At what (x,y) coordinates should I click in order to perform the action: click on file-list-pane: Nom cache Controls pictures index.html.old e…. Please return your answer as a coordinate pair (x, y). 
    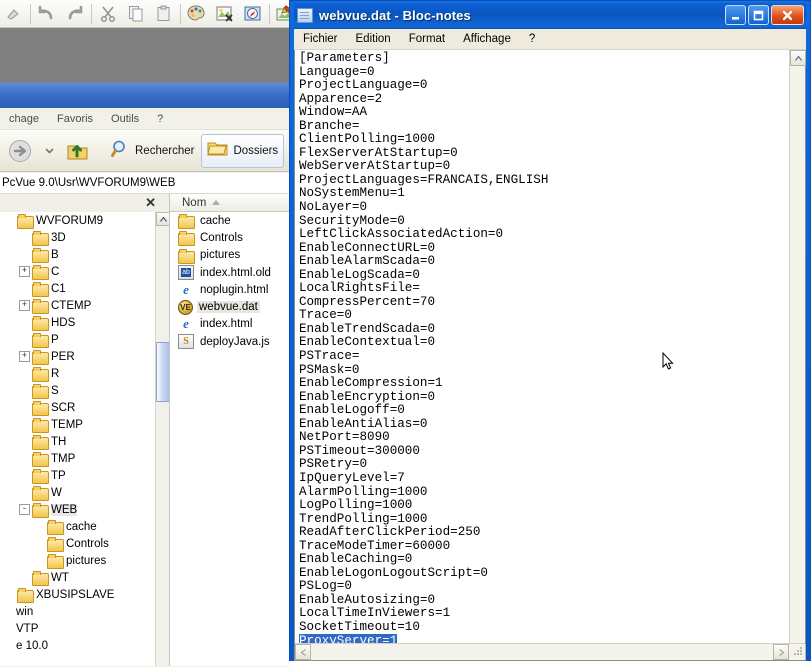
    Looking at the image, I should click on (230, 430).